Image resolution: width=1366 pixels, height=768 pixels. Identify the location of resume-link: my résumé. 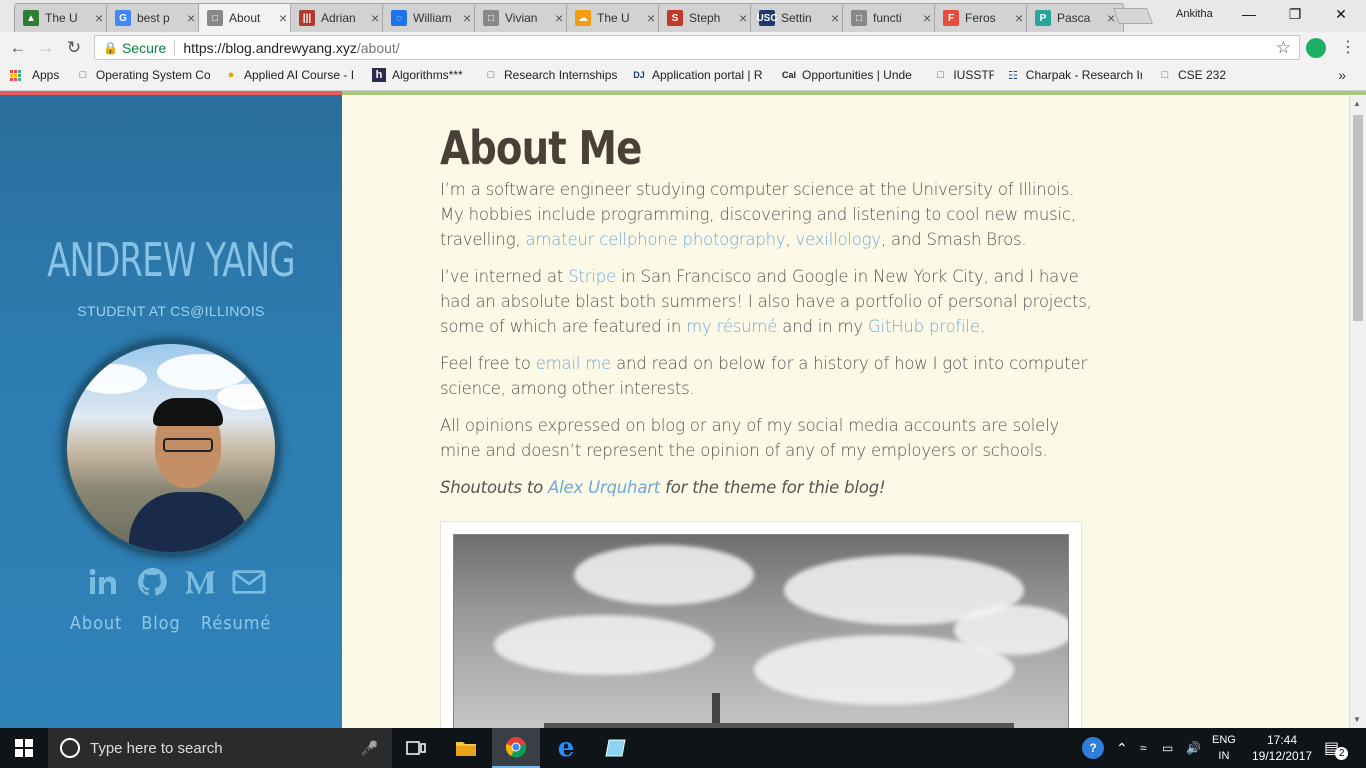
(731, 326).